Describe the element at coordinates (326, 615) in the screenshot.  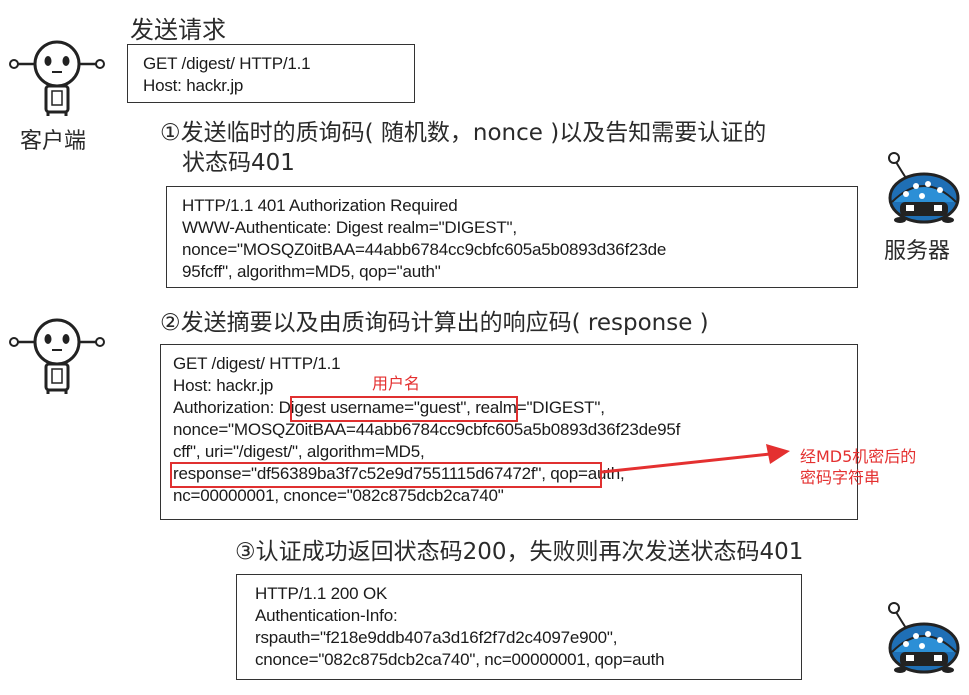
I see `response2-line: Authentication-Info:` at that location.